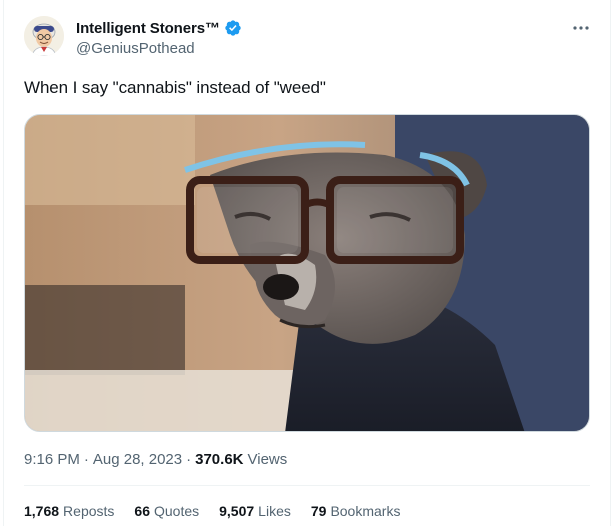  What do you see at coordinates (52, 459) in the screenshot?
I see `tweet-time: 9:16 PM` at bounding box center [52, 459].